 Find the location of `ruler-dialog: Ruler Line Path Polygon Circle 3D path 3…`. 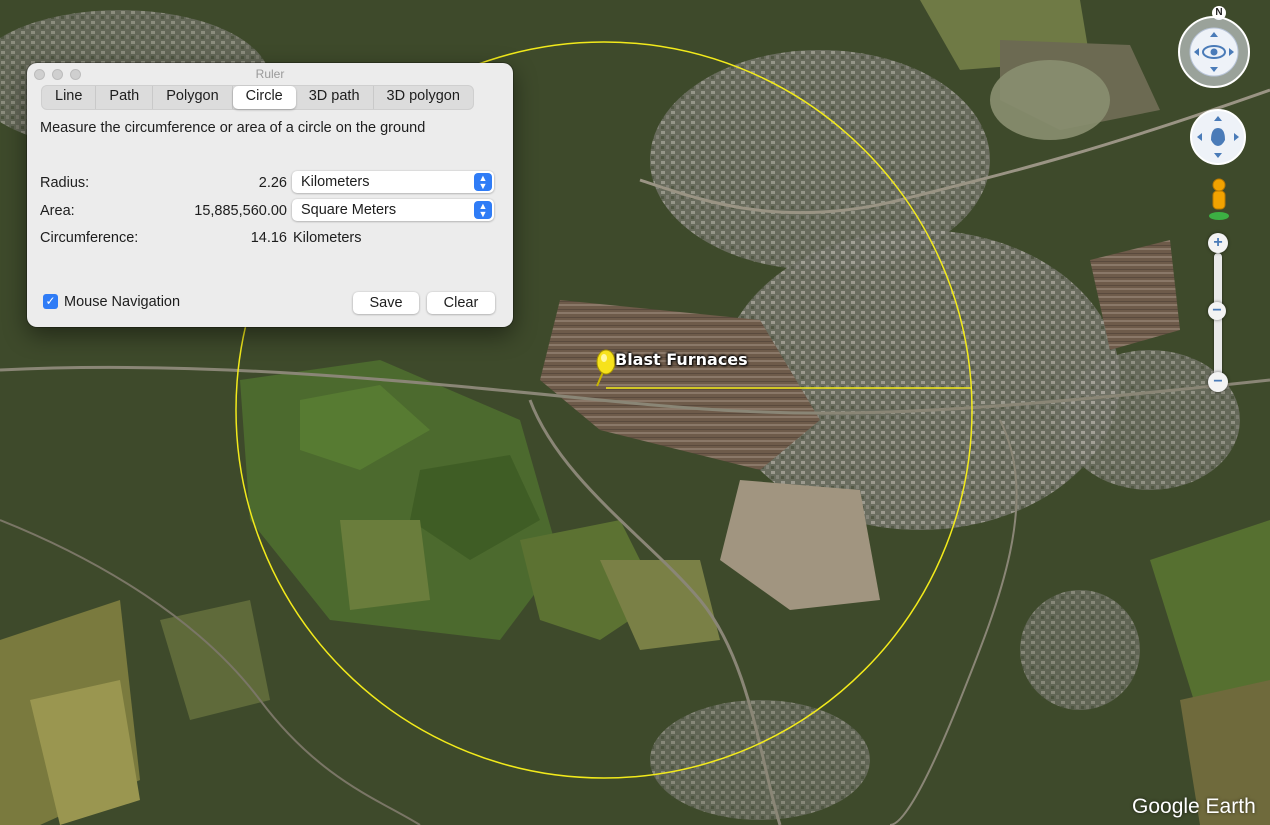

ruler-dialog: Ruler Line Path Polygon Circle 3D path 3… is located at coordinates (270, 195).